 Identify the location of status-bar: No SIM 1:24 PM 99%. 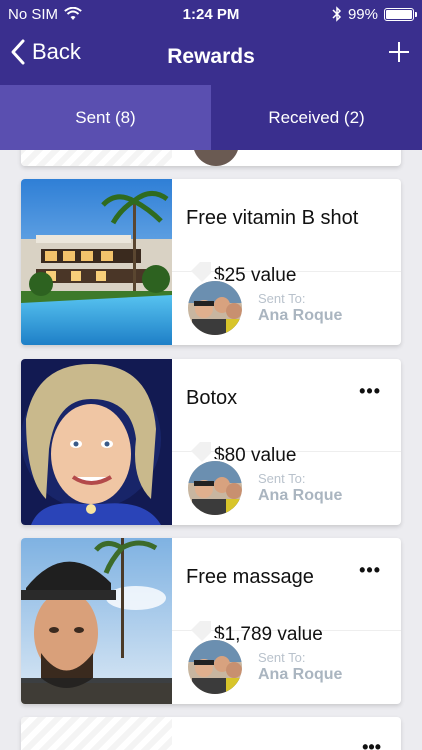
(211, 14).